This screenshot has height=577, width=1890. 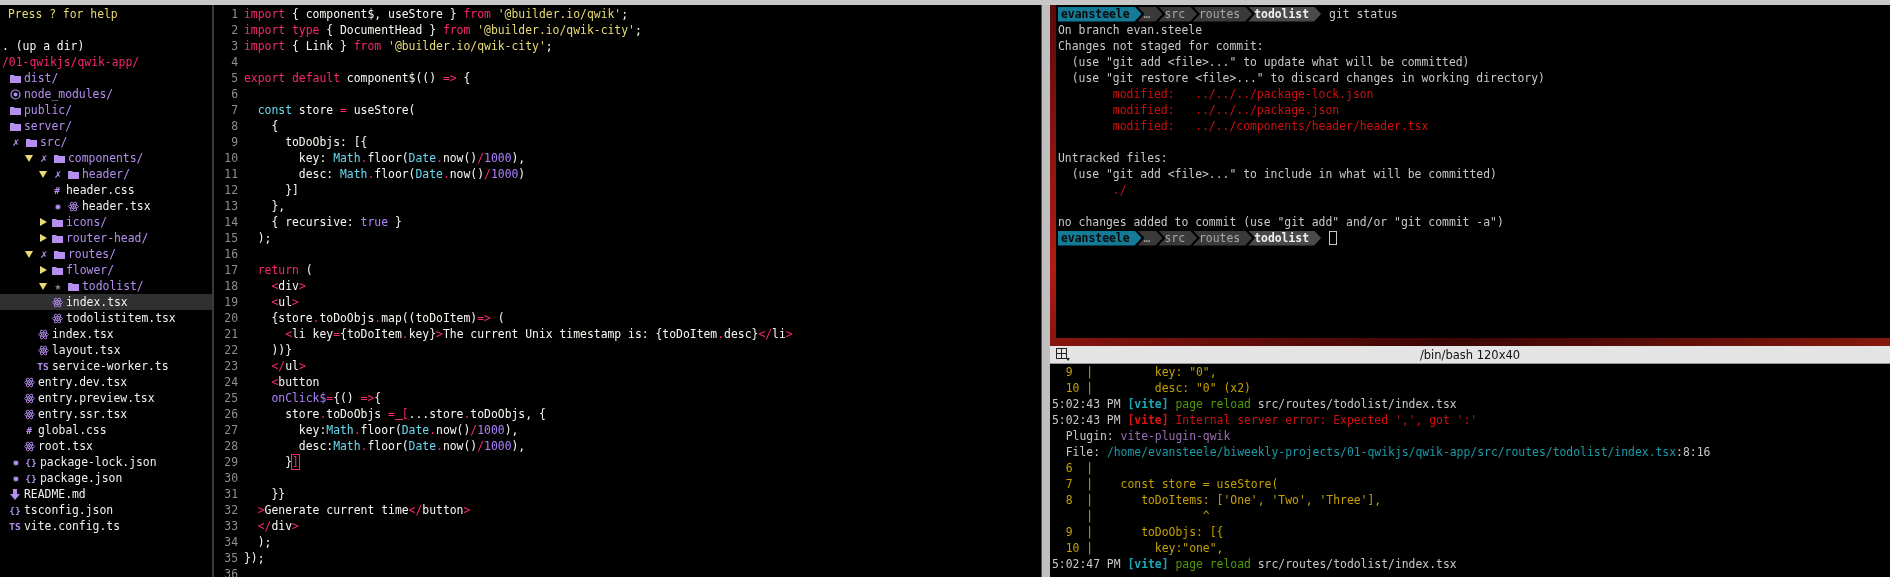 I want to click on command-text: git status, so click(x=1363, y=14).